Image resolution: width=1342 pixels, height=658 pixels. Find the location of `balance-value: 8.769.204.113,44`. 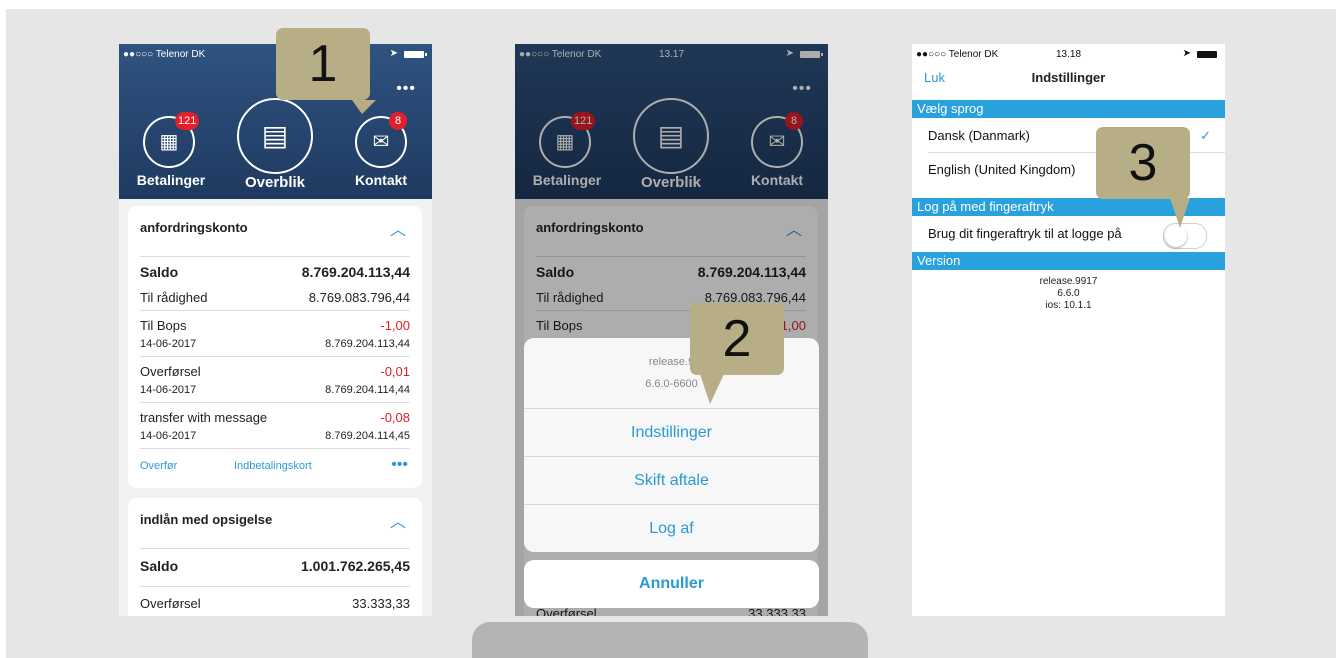

balance-value: 8.769.204.113,44 is located at coordinates (355, 272).